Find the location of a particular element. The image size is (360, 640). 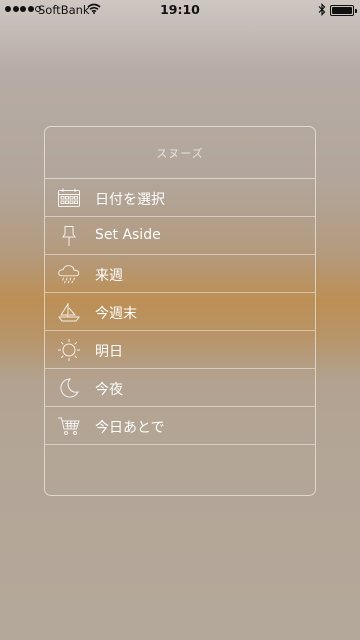

battery-icon is located at coordinates (343, 10).